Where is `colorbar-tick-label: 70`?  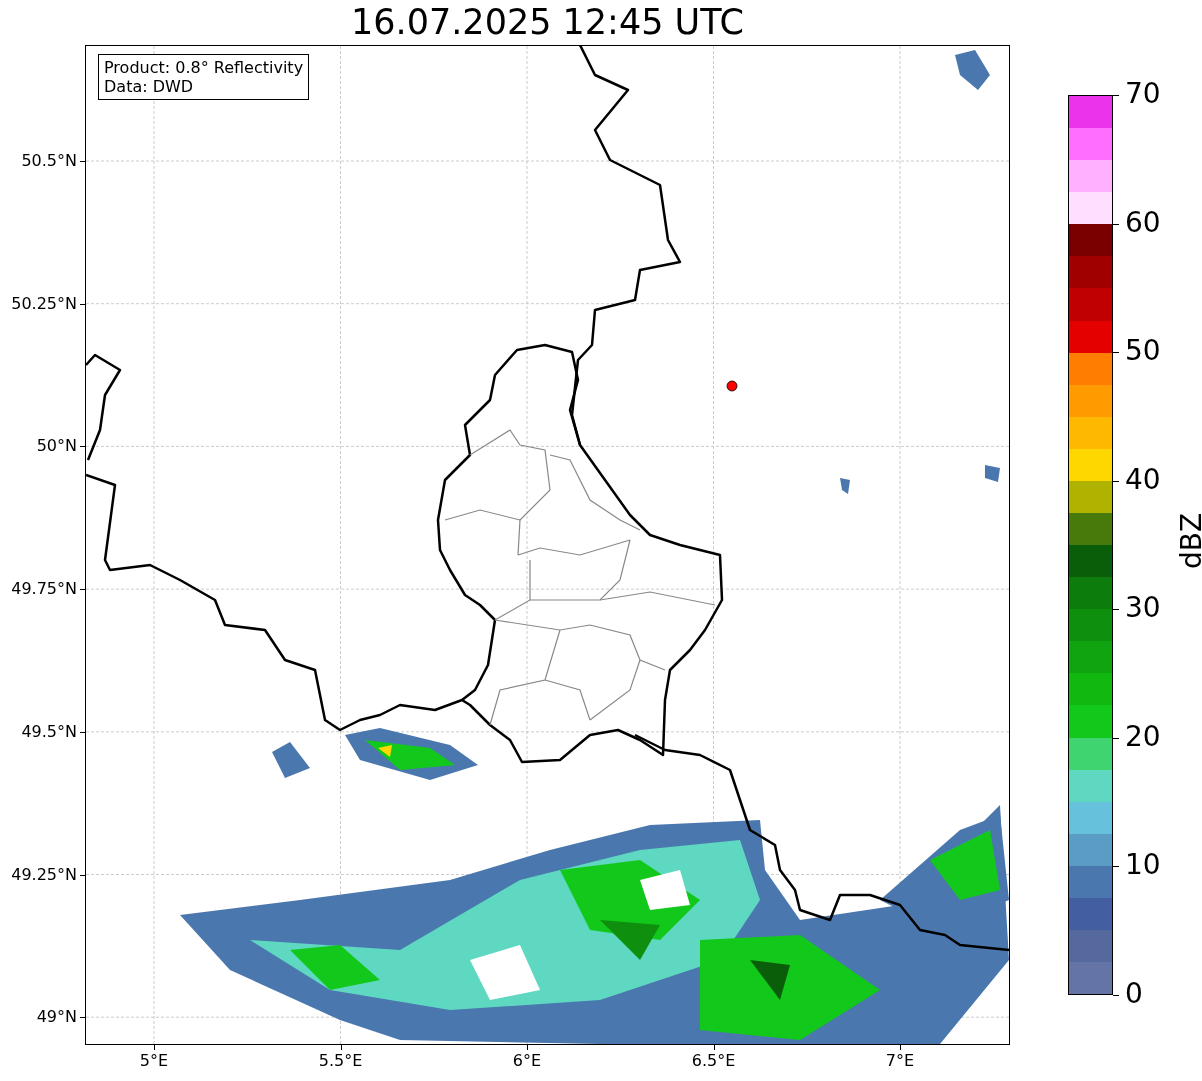
colorbar-tick-label: 70 is located at coordinates (1143, 94).